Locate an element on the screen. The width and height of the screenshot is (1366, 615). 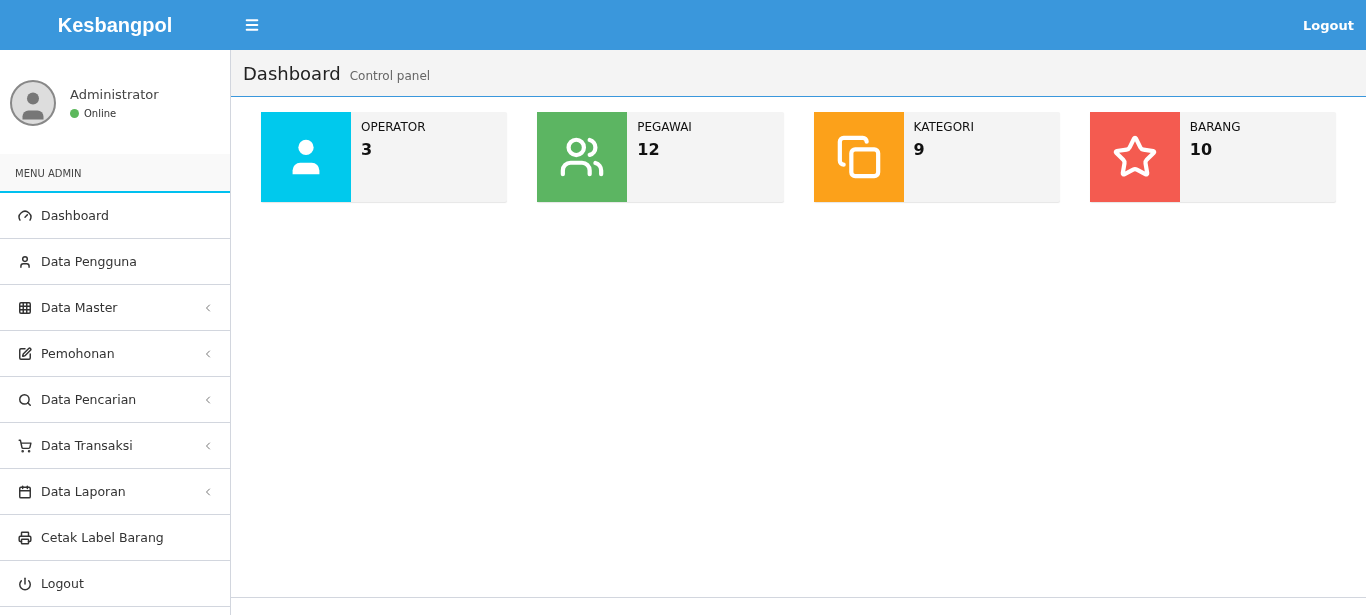
cart-icon is located at coordinates (25, 445).